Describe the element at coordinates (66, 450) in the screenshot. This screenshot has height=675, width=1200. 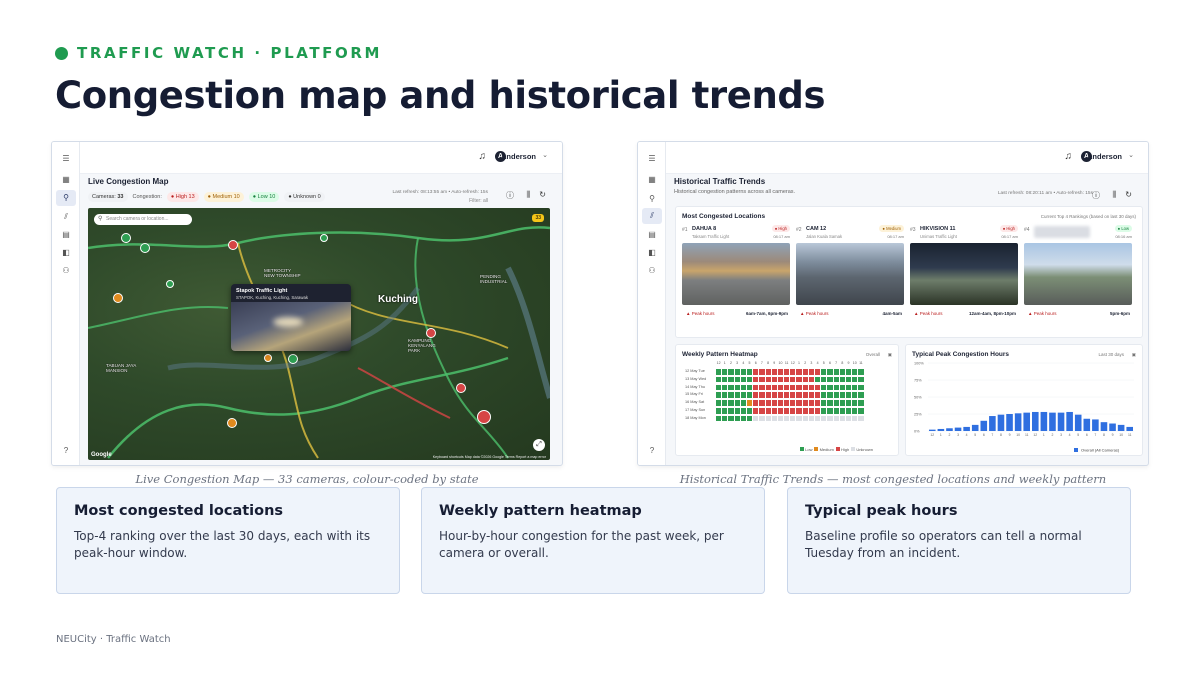
I see `help-icon: ?` at that location.